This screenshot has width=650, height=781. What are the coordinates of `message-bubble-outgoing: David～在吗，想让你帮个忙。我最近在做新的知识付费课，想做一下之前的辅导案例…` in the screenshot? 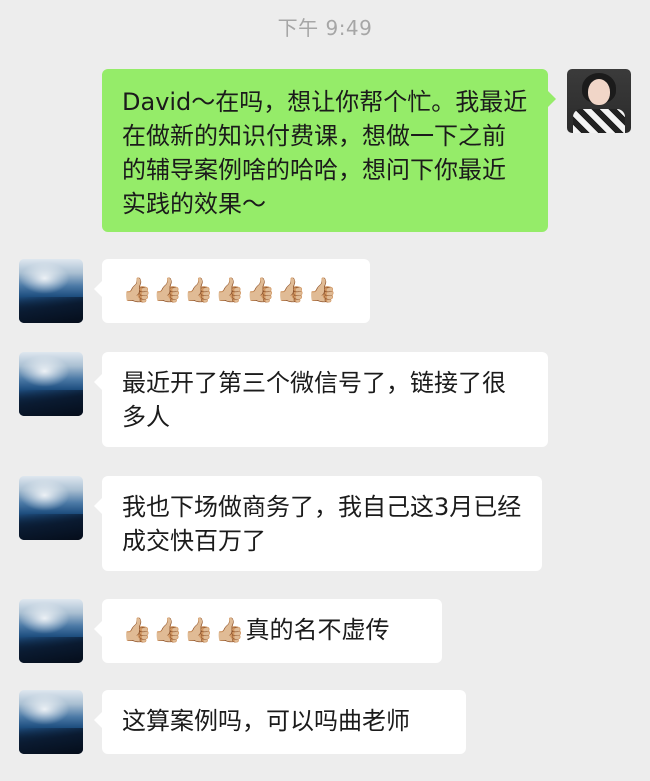 It's located at (329, 150).